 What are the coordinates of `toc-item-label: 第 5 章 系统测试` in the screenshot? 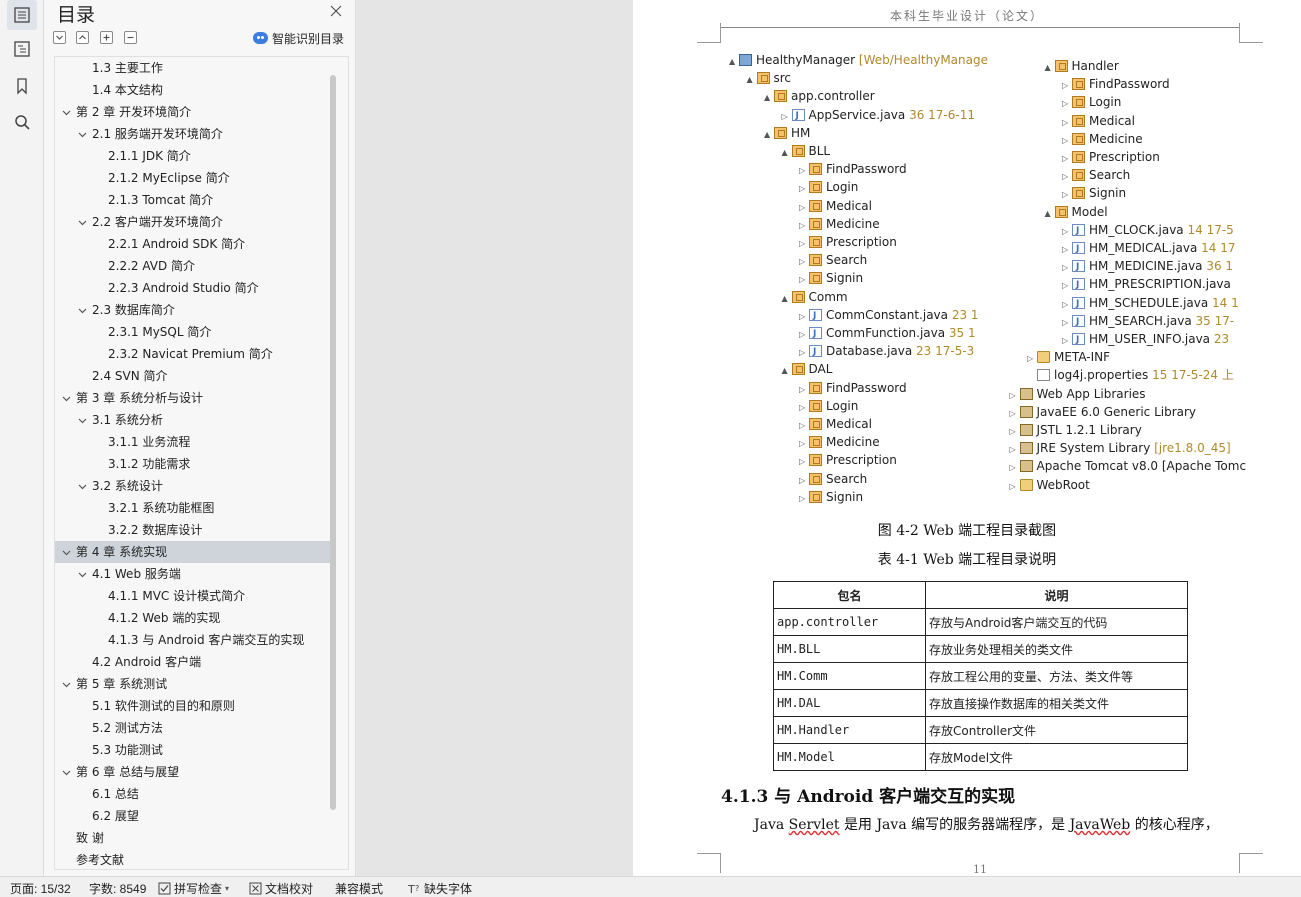 It's located at (122, 684).